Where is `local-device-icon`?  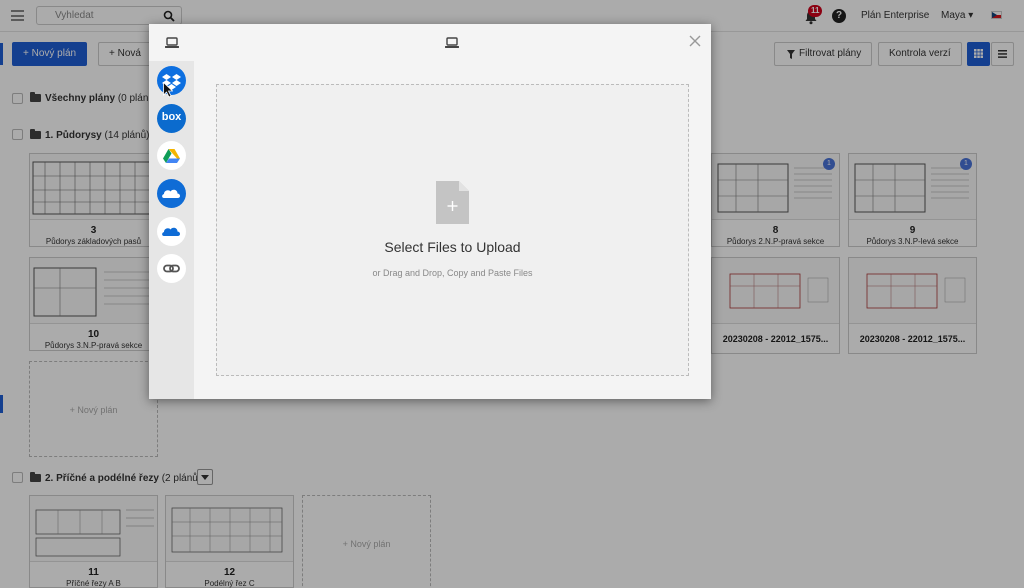 local-device-icon is located at coordinates (452, 42).